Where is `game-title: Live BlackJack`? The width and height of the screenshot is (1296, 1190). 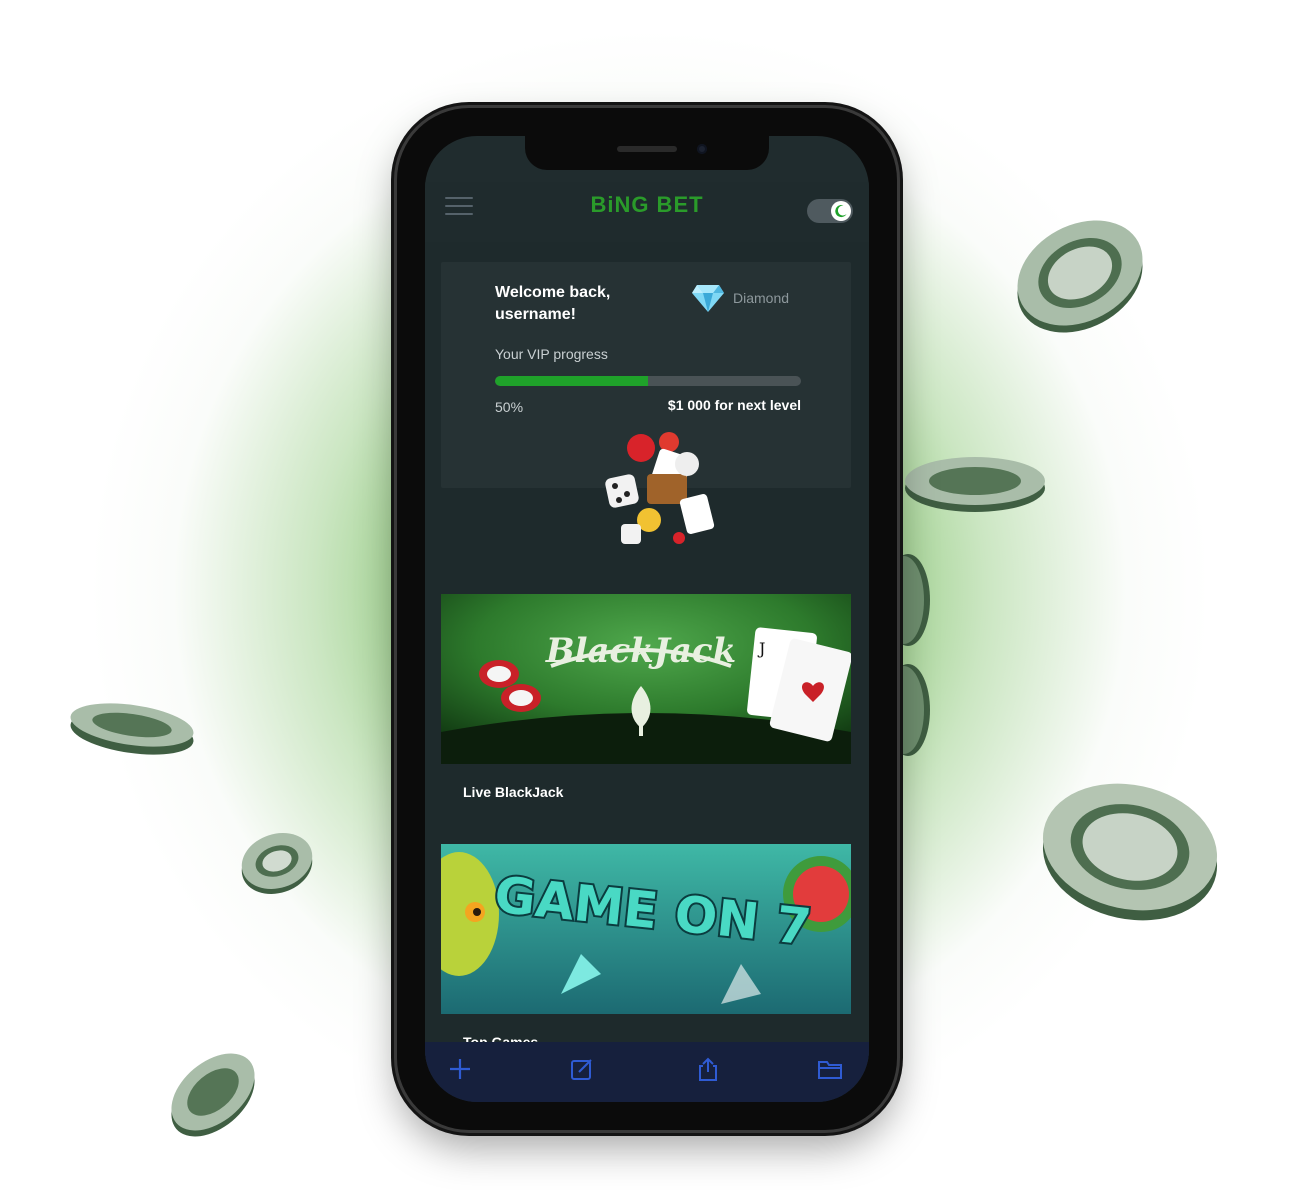
game-title: Live BlackJack is located at coordinates (657, 792).